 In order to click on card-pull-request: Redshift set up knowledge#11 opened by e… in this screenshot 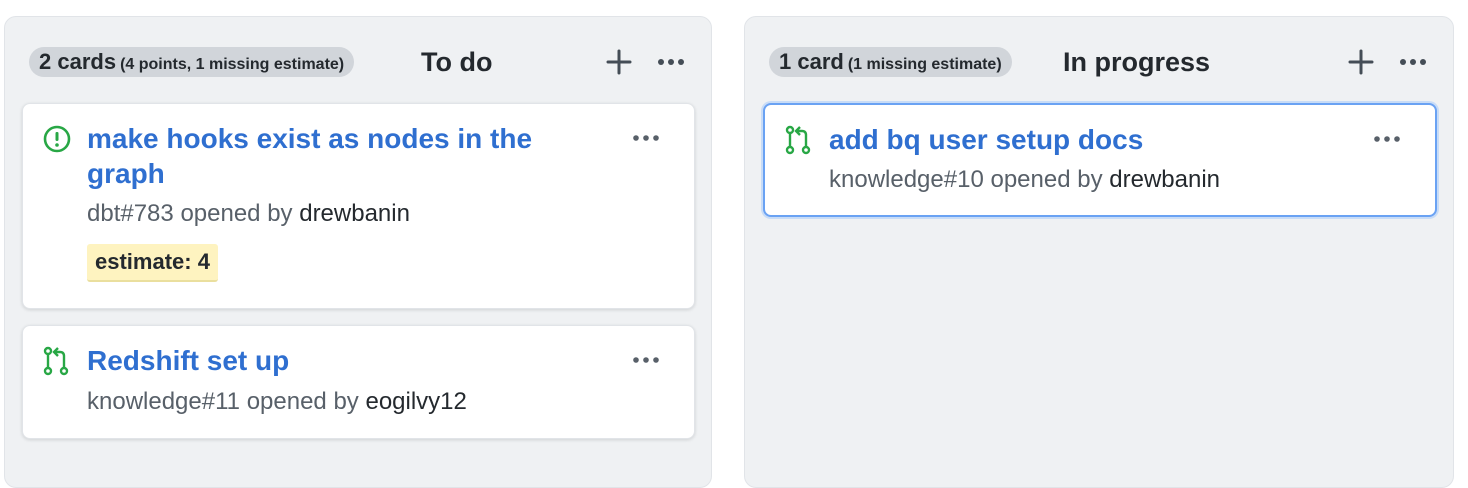, I will do `click(358, 382)`.